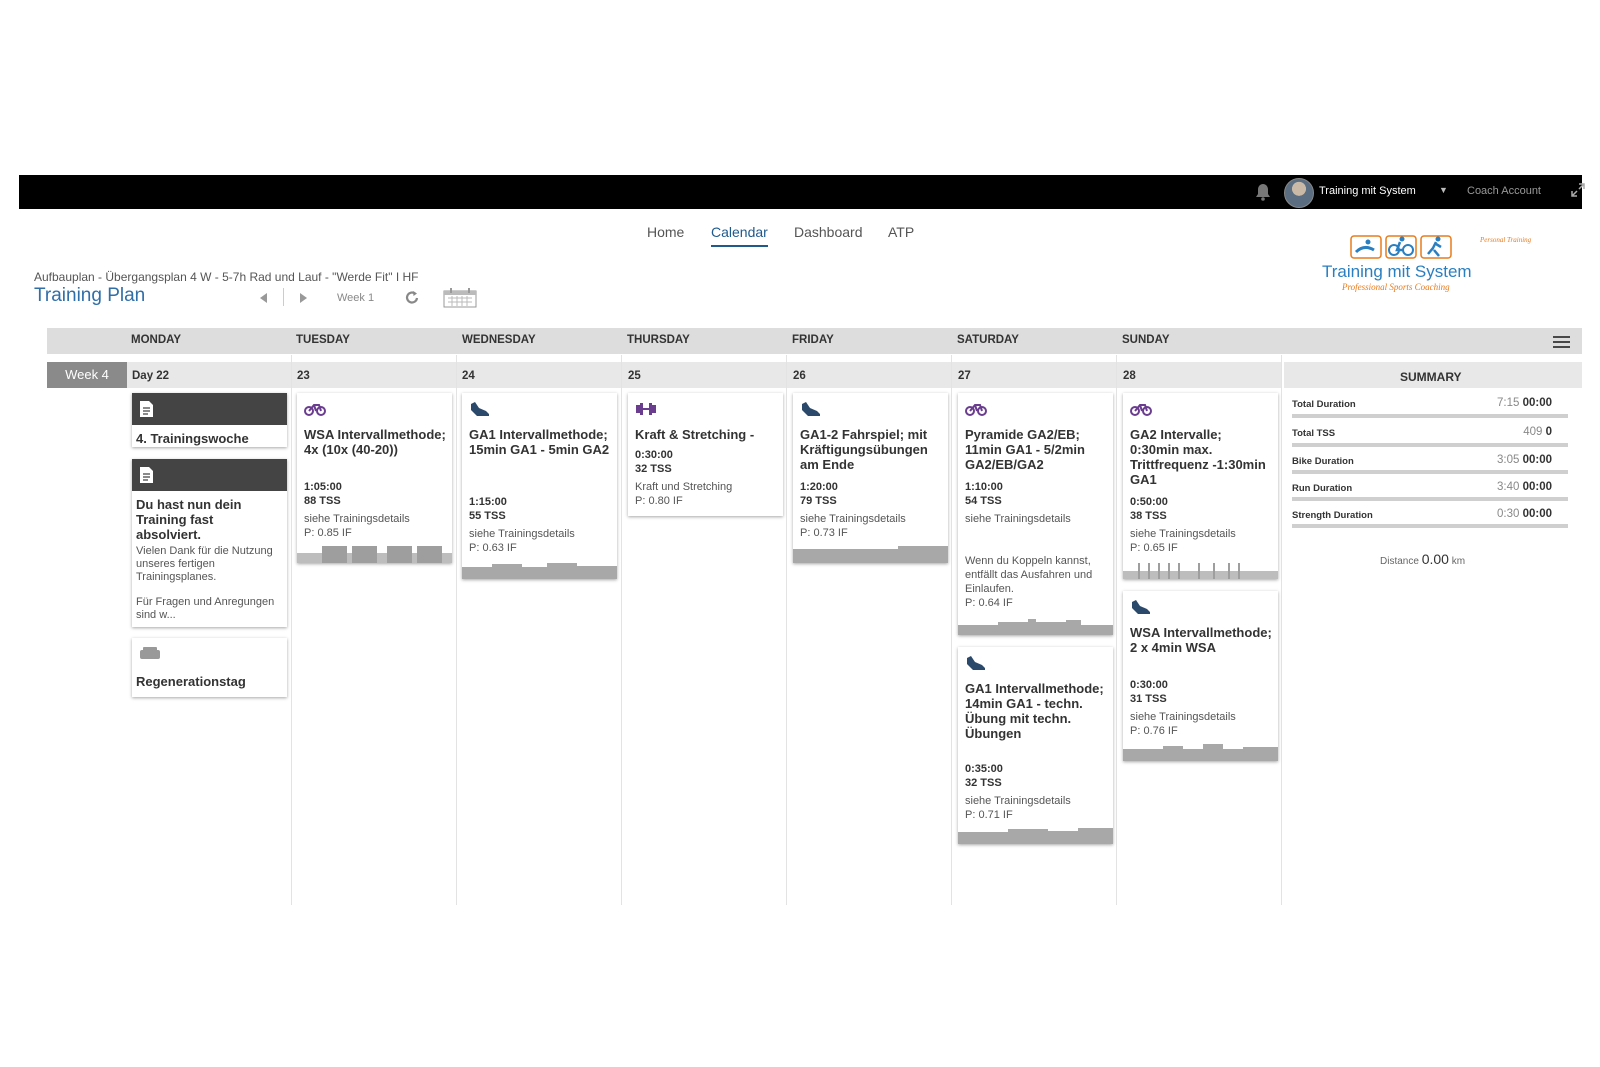 The height and width of the screenshot is (1067, 1600). Describe the element at coordinates (1504, 191) in the screenshot. I see `coach-account-link: Coach Account` at that location.